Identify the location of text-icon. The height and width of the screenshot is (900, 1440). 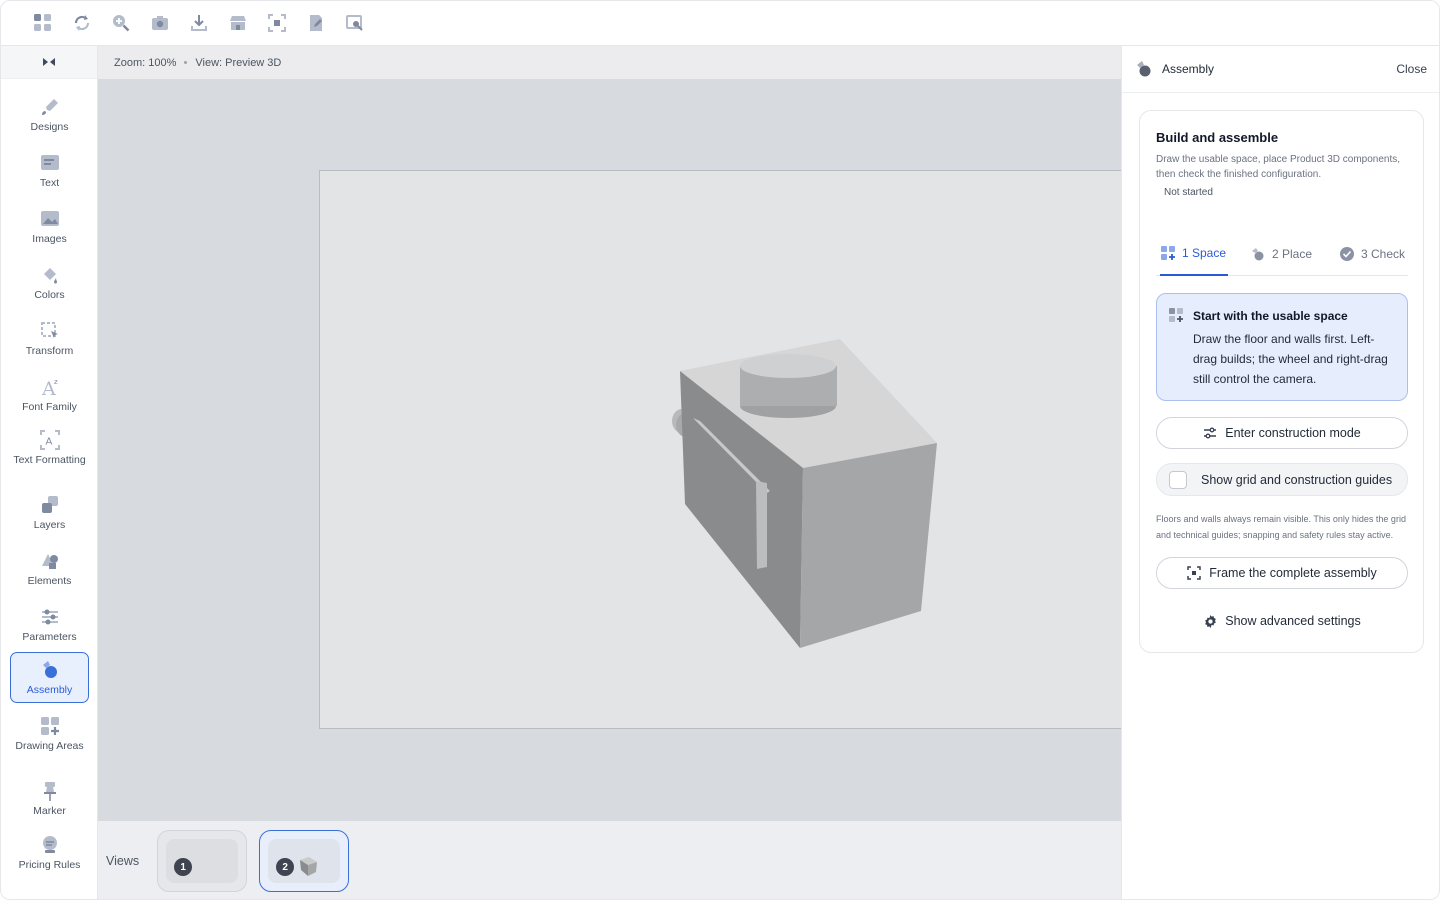
(49, 162).